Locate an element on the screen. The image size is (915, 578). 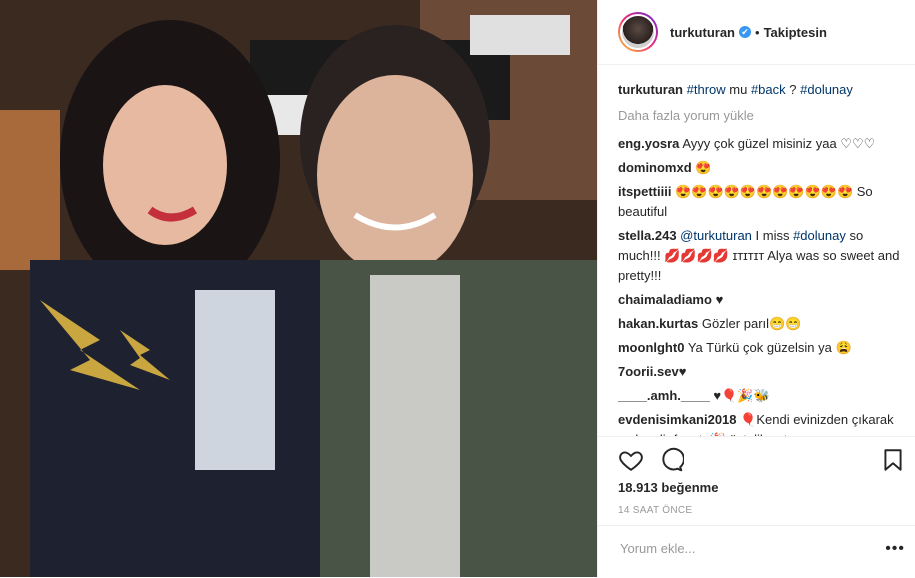
comment-text: Gözler parıl😁😁 is located at coordinates (751, 323).